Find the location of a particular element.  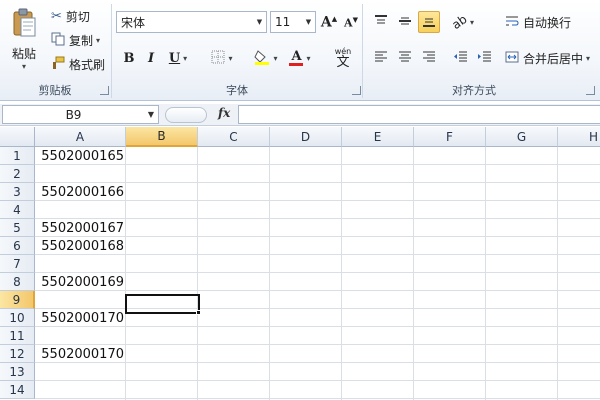

font-size-select: 11 ▼ is located at coordinates (293, 22).